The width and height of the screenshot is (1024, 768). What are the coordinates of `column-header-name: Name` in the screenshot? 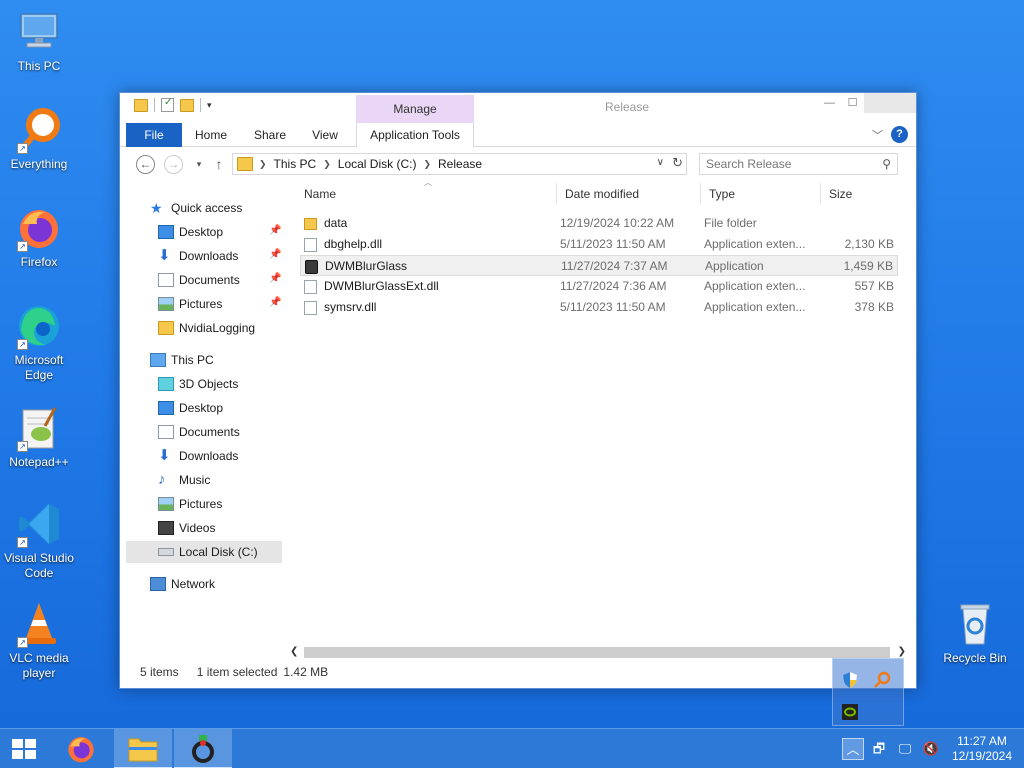 It's located at (320, 194).